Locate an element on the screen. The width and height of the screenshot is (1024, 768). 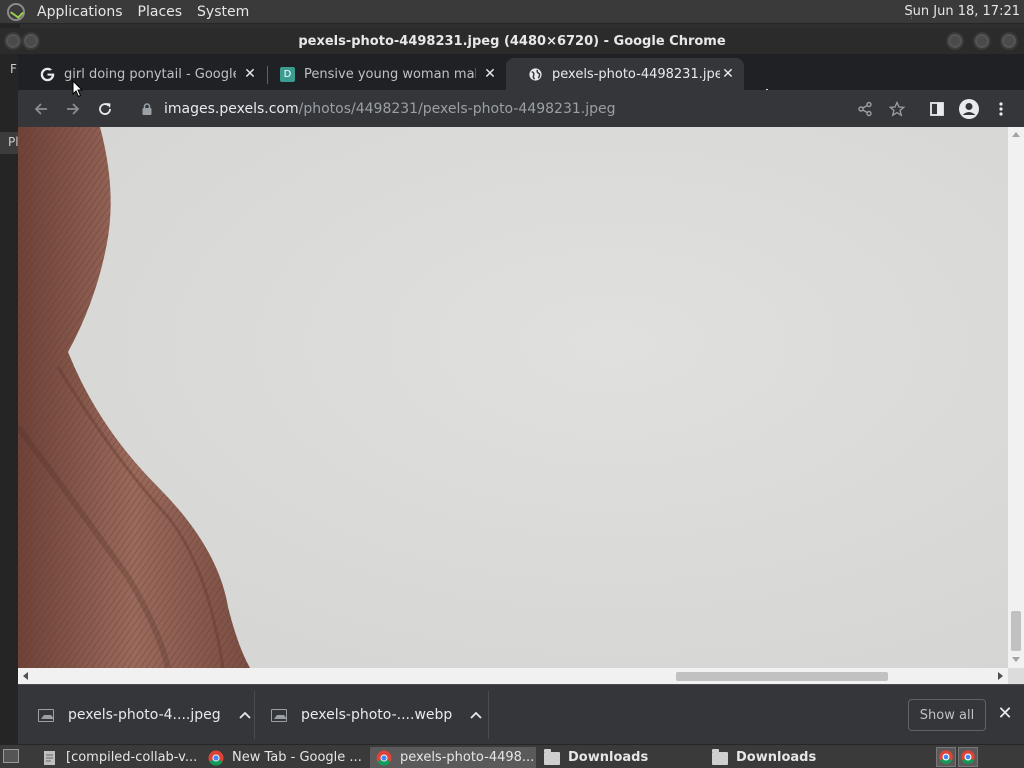
show-desktop-icon is located at coordinates (11, 756).